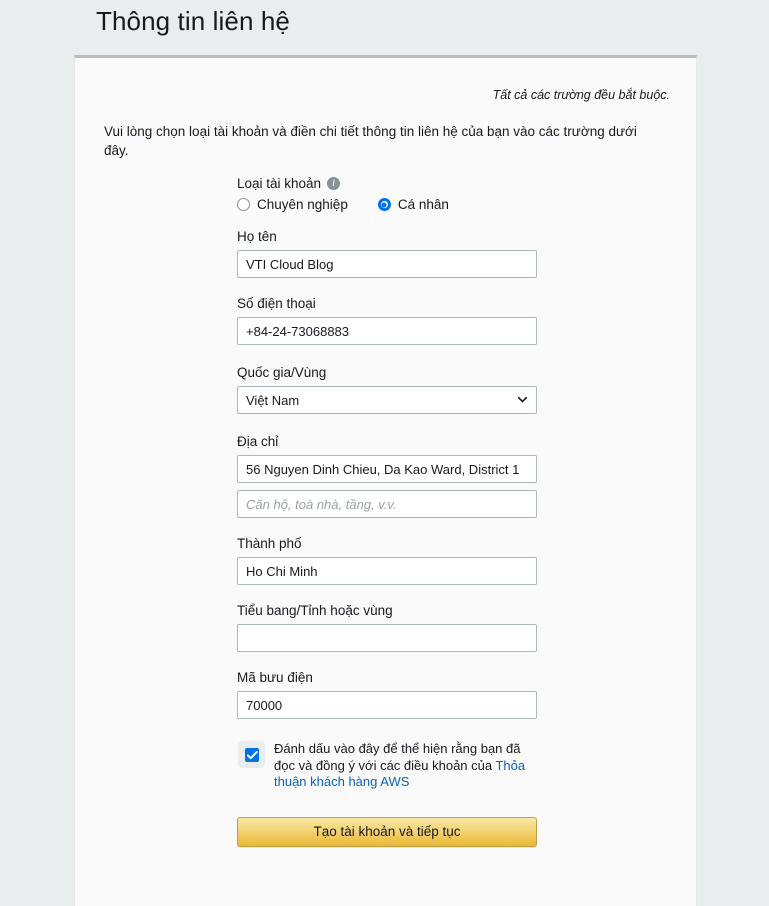 This screenshot has width=769, height=906. What do you see at coordinates (258, 441) in the screenshot?
I see `address-label: Địa chỉ` at bounding box center [258, 441].